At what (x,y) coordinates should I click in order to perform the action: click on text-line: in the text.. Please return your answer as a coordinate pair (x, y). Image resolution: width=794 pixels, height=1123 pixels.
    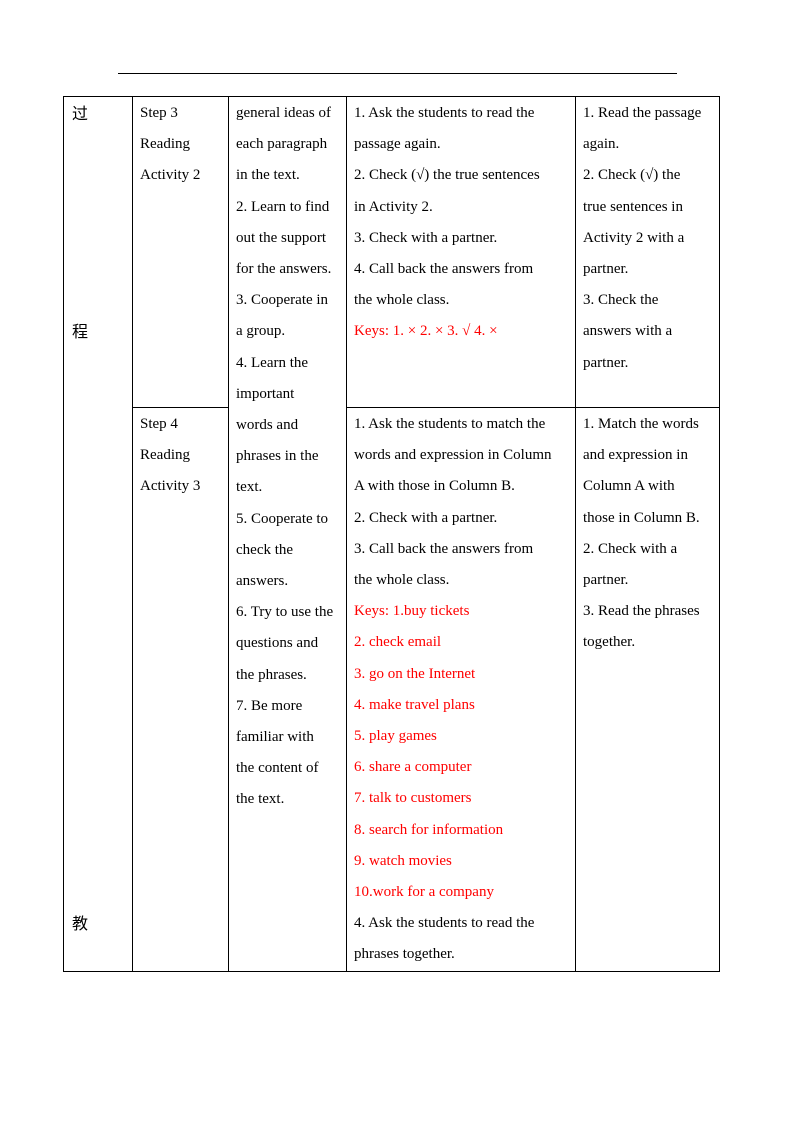
    Looking at the image, I should click on (268, 175).